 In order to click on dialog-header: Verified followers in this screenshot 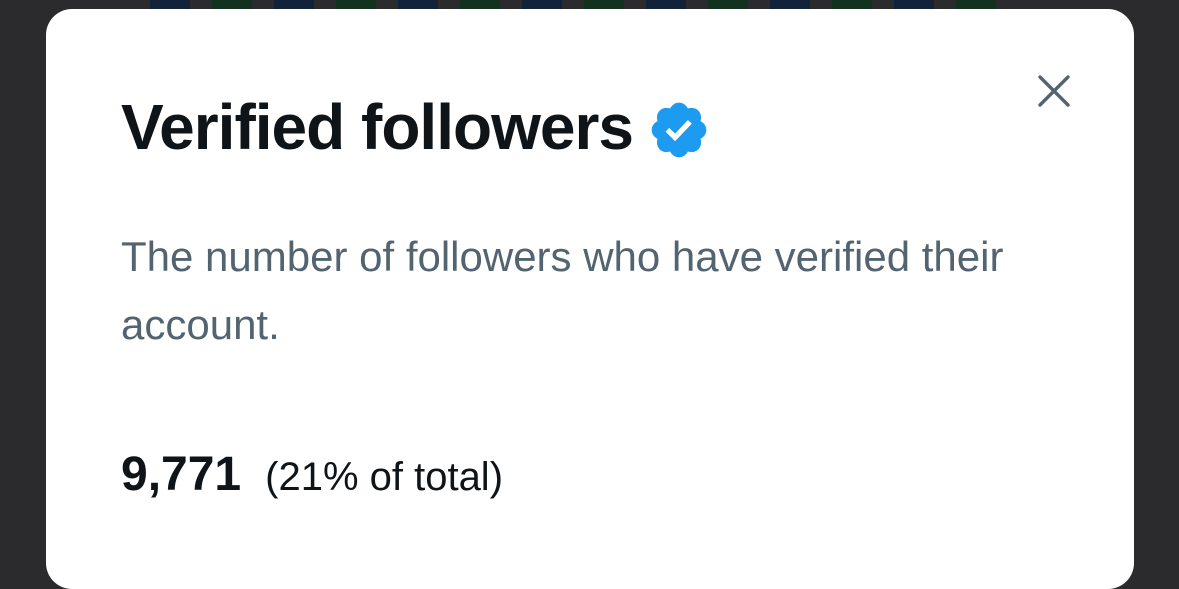, I will do `click(416, 127)`.